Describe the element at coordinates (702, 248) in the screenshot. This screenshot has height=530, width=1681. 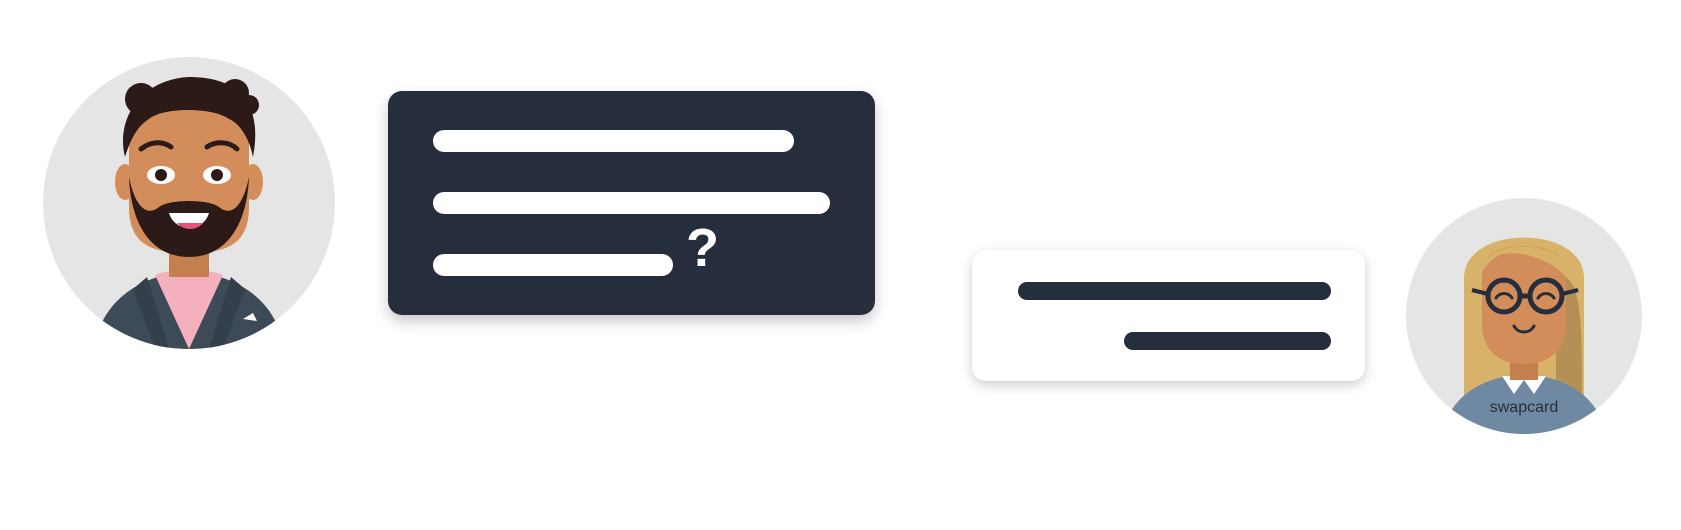
I see `question-mark-icon: ?` at that location.